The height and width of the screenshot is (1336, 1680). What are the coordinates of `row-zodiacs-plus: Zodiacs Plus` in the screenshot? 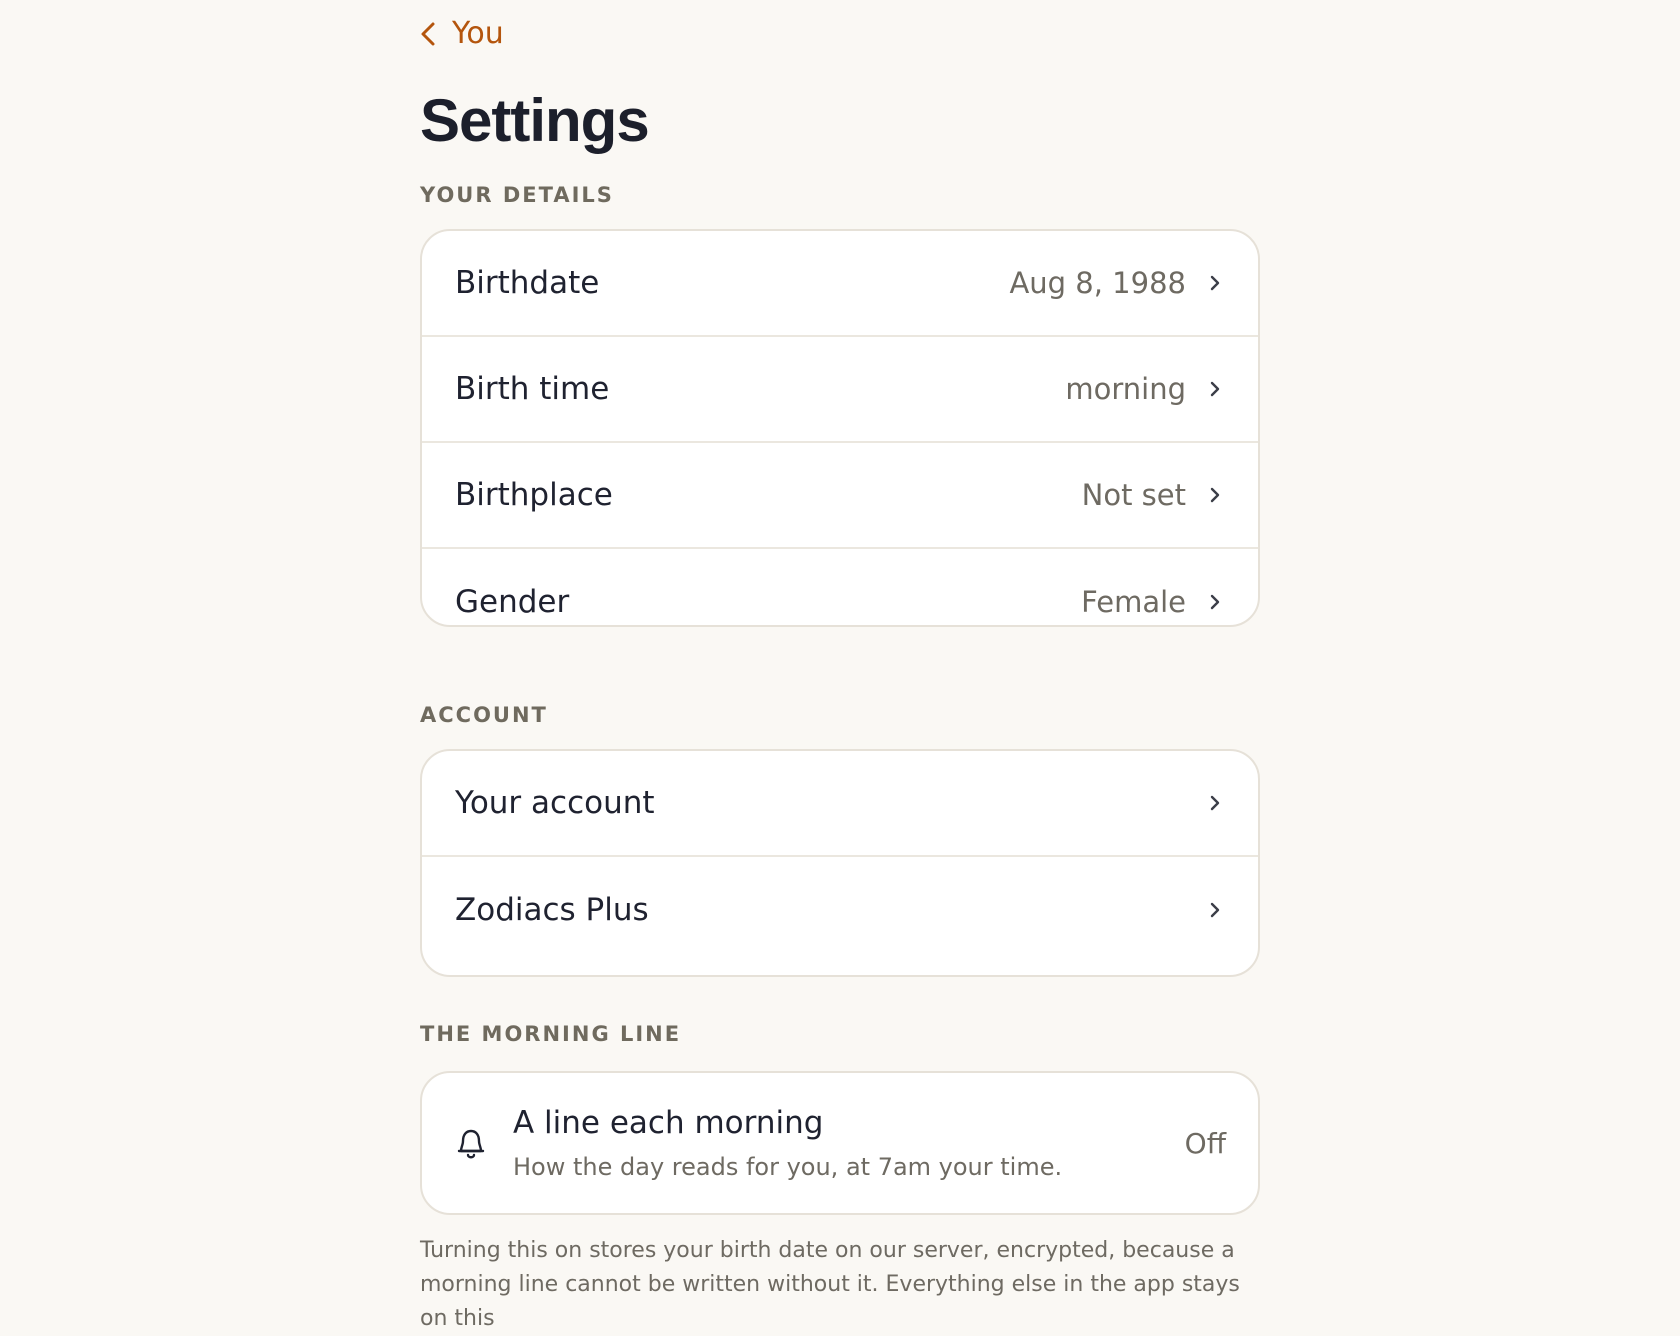 It's located at (840, 910).